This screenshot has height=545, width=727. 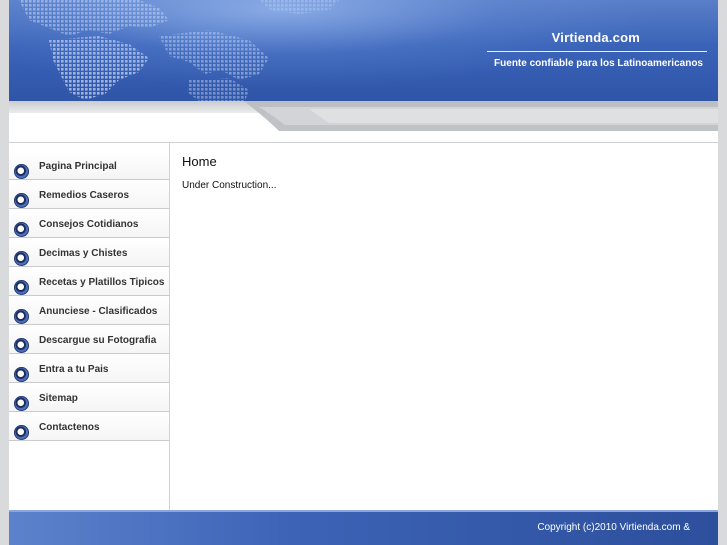 I want to click on sidebar-item-label: Descargue su Fotografia, so click(x=98, y=340).